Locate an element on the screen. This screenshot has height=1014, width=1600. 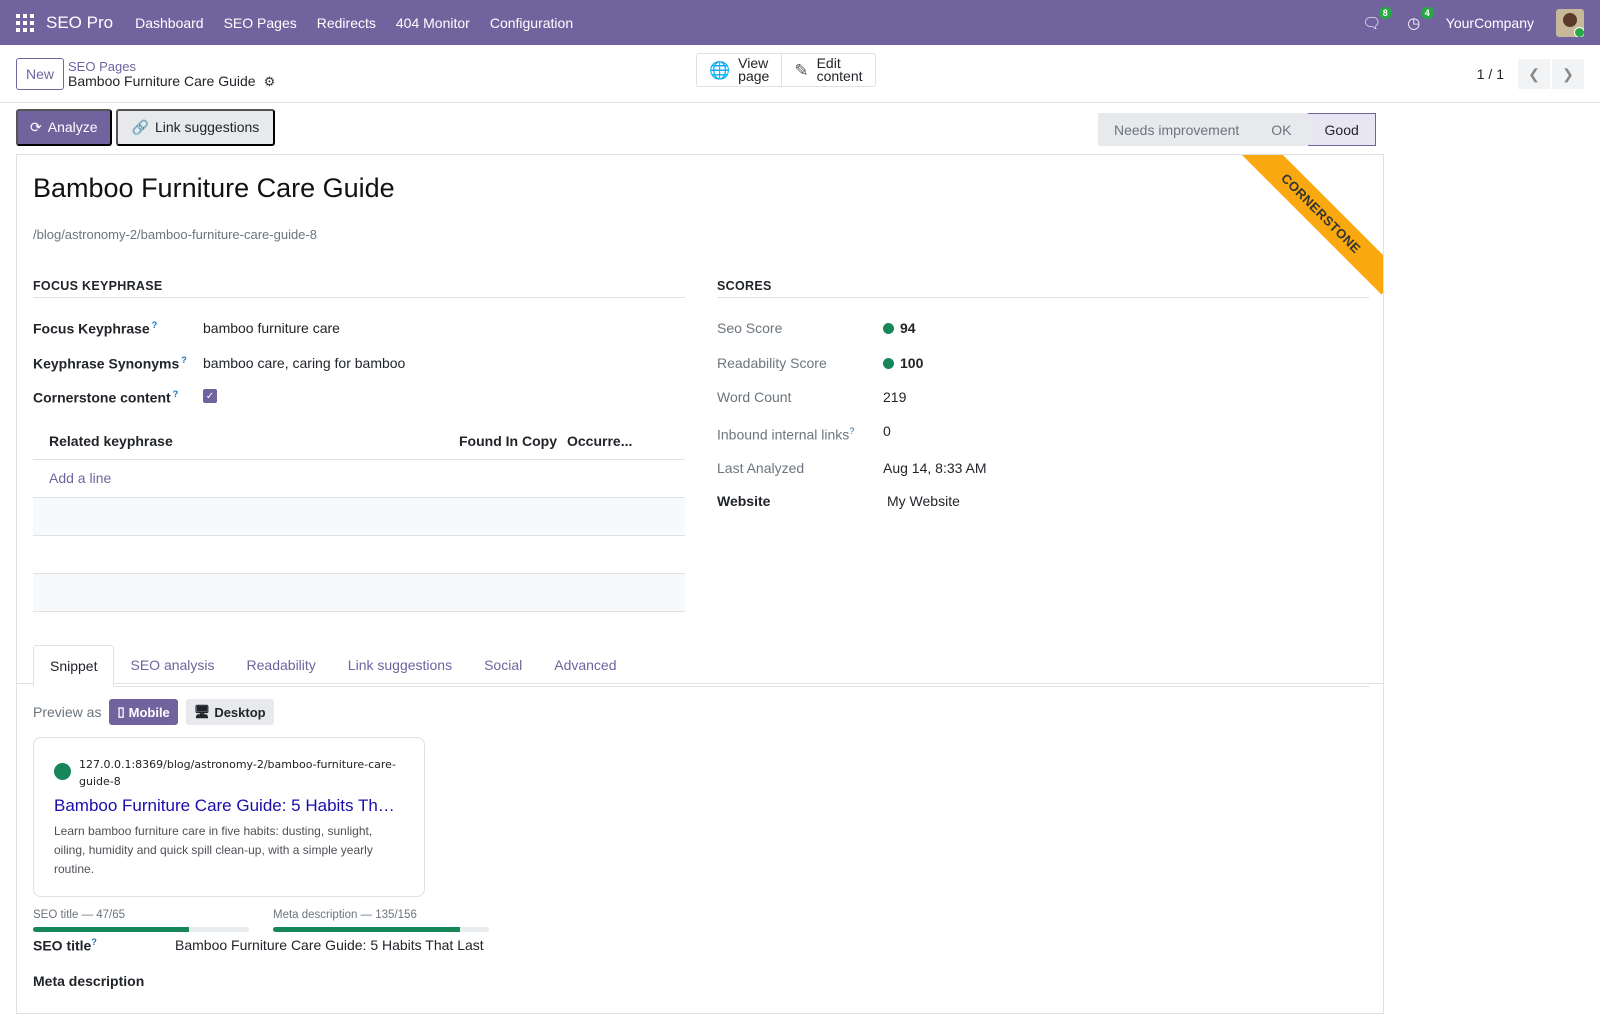
tab-snippet: Snippet is located at coordinates (74, 666).